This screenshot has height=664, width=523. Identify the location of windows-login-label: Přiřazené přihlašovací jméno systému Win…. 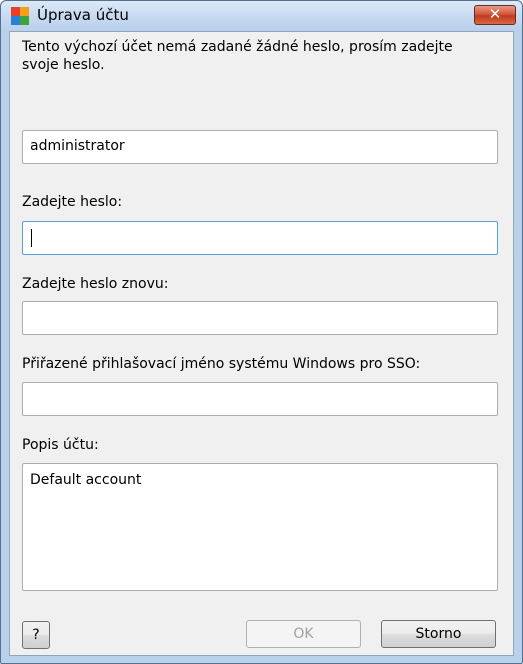
(221, 364).